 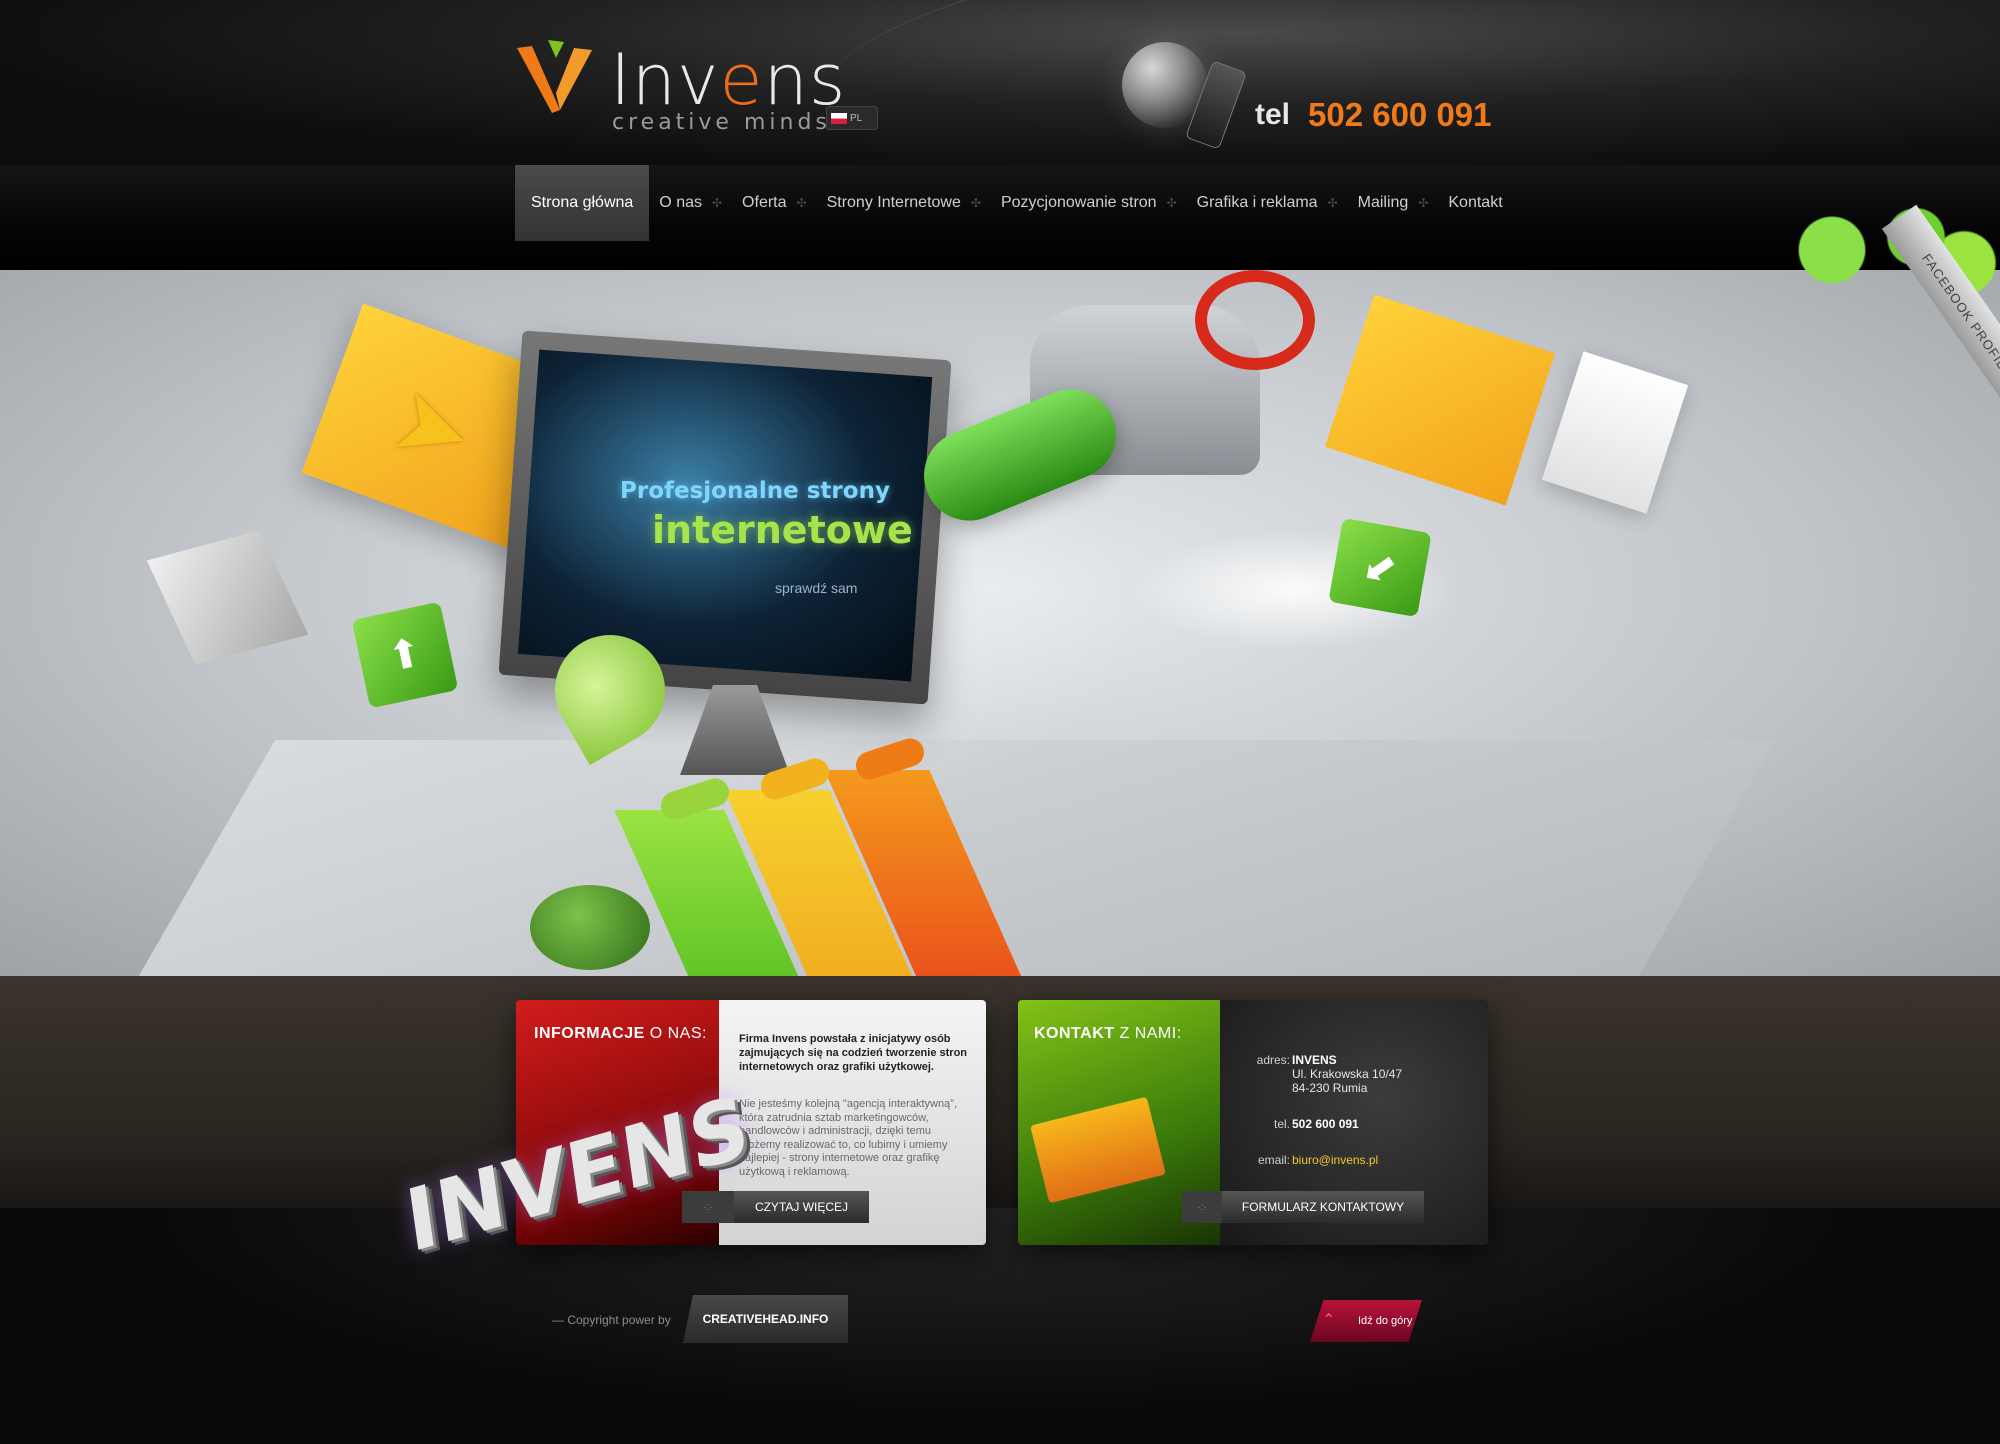 What do you see at coordinates (1329, 1320) in the screenshot?
I see `arrow-up-icon: ⌃` at bounding box center [1329, 1320].